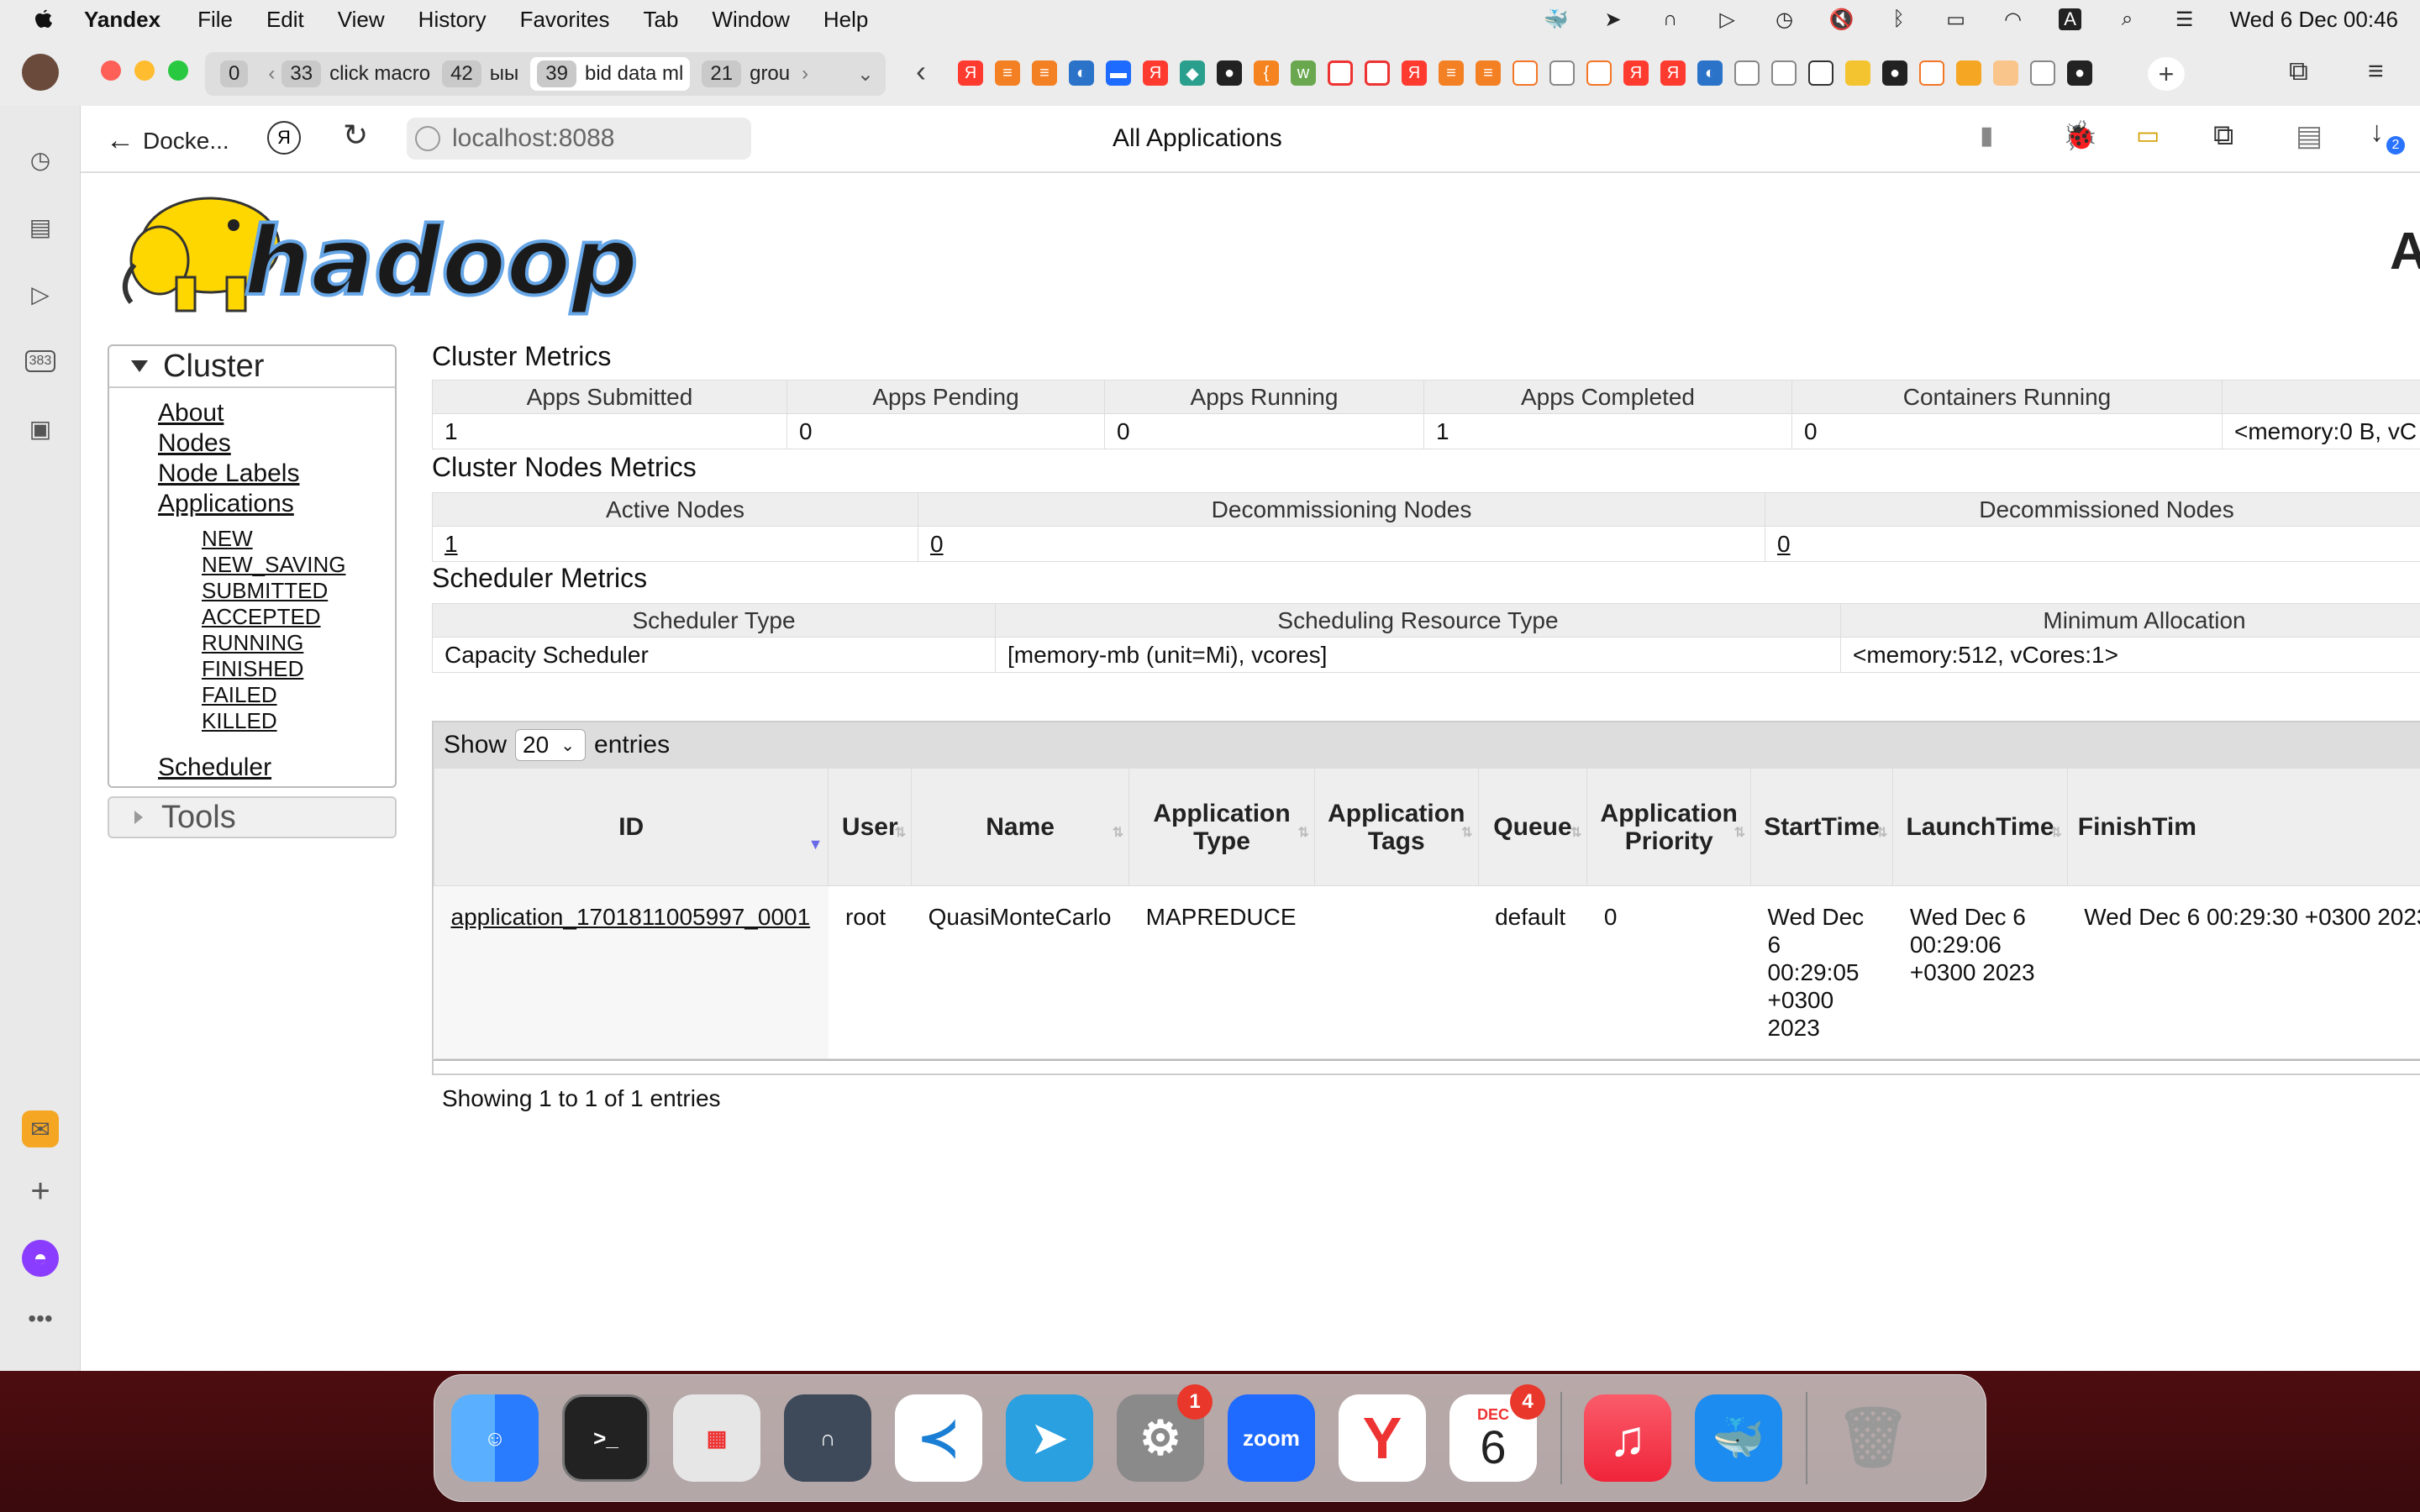 The width and height of the screenshot is (2420, 1512). What do you see at coordinates (2013, 19) in the screenshot?
I see `wifi-icon: ◠` at bounding box center [2013, 19].